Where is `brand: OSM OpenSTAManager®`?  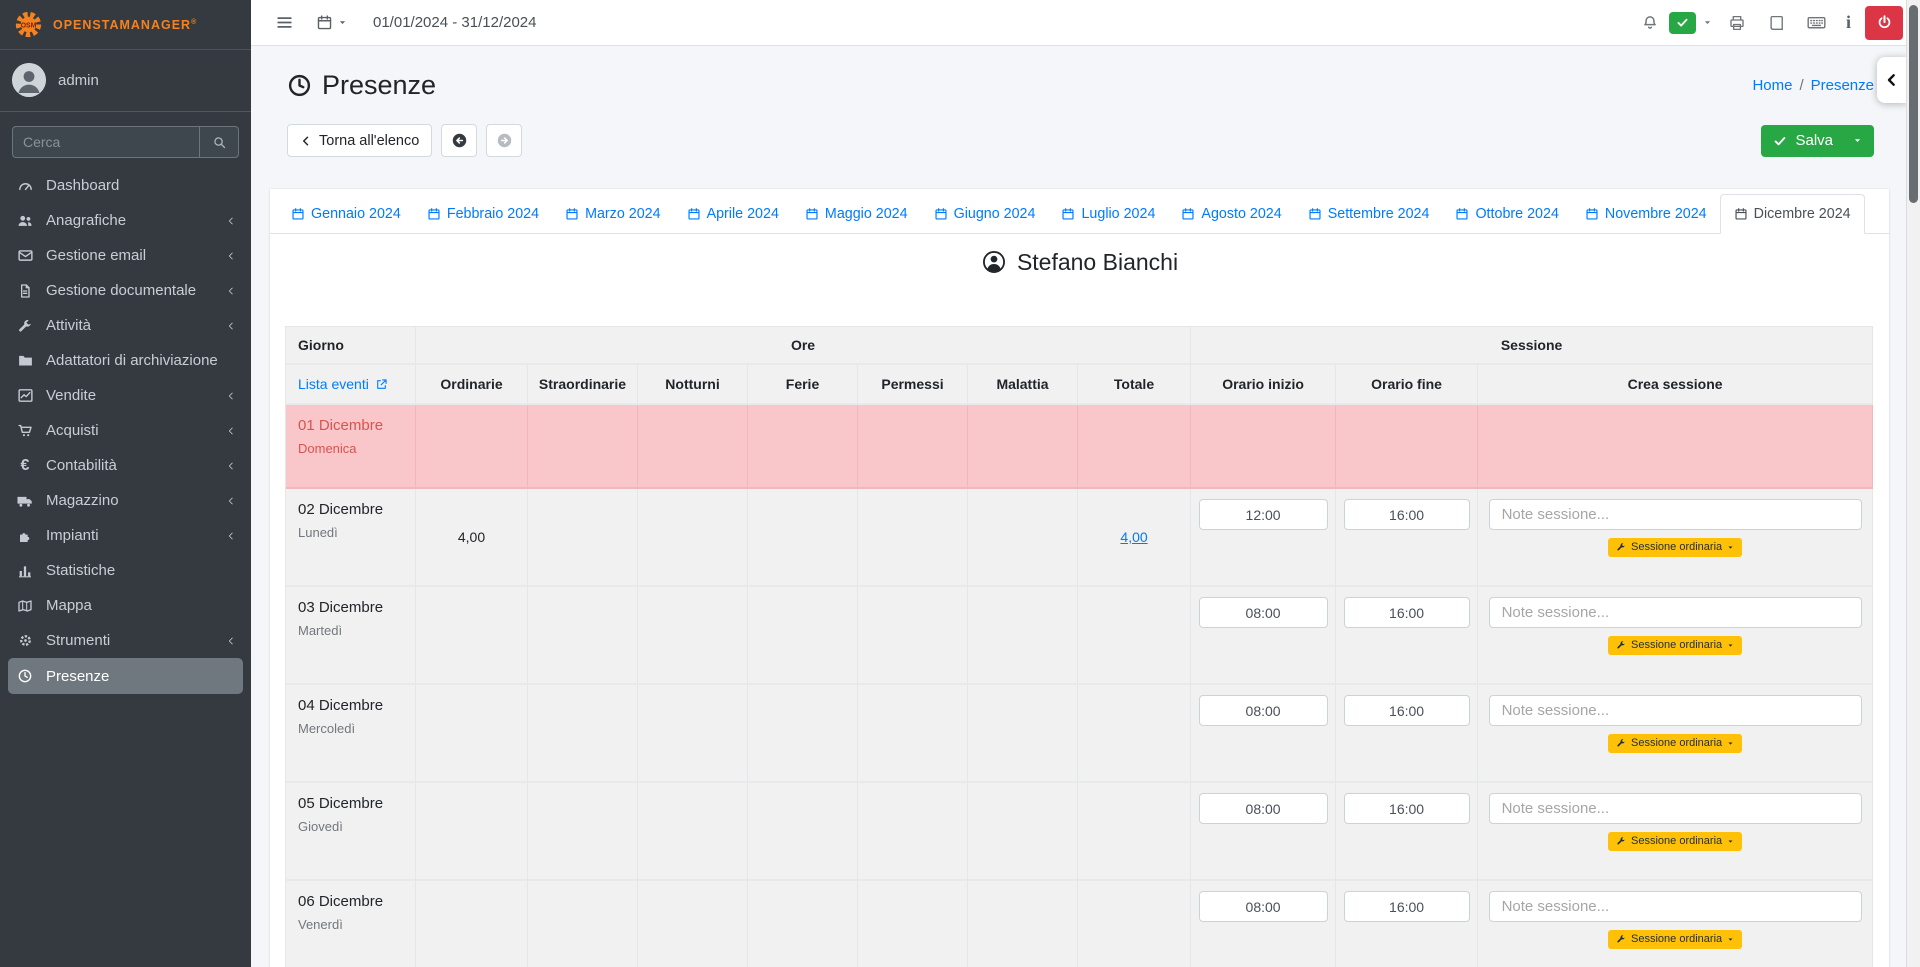
brand: OSM OpenSTAManager® is located at coordinates (125, 25).